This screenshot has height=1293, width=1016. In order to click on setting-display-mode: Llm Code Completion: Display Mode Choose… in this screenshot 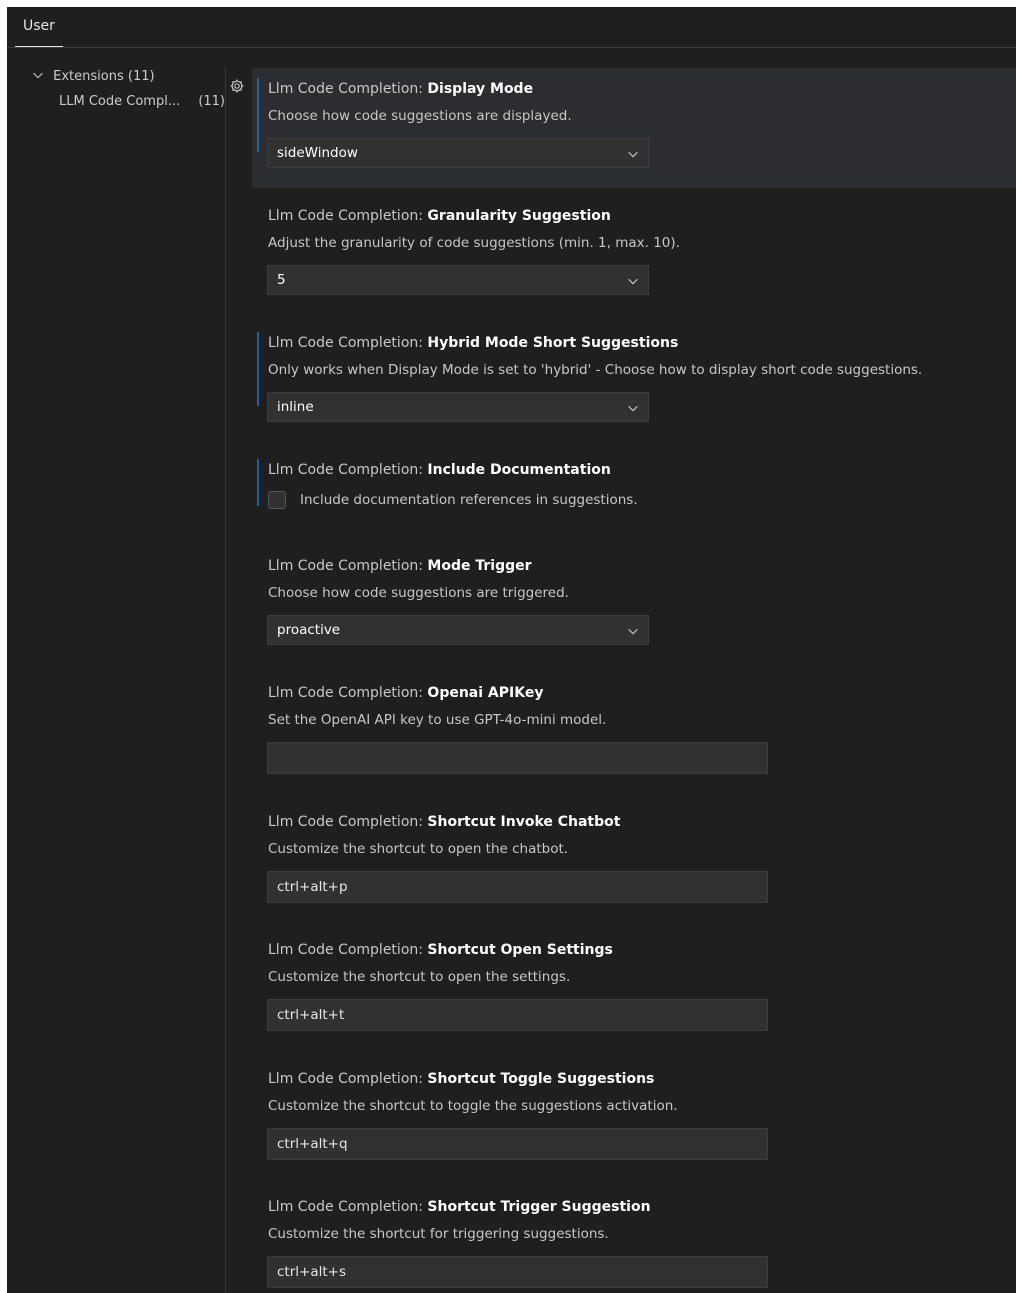, I will do `click(634, 128)`.